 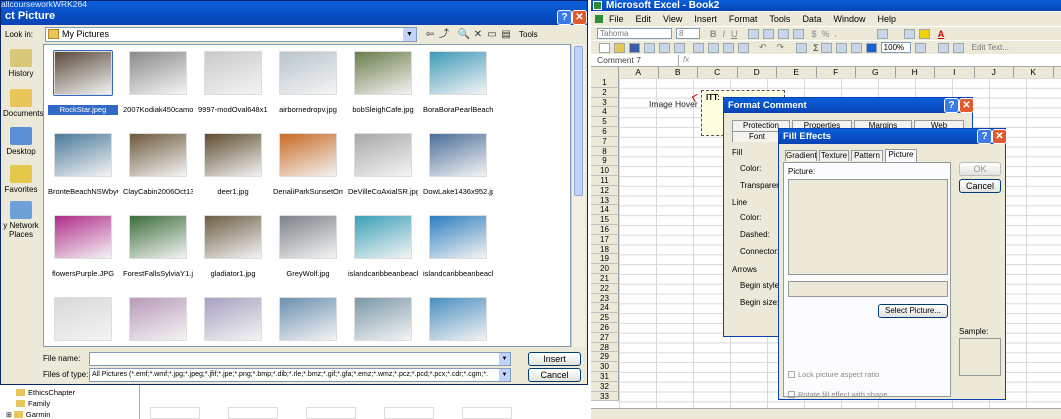 What do you see at coordinates (639, 72) in the screenshot?
I see `column-header: A` at bounding box center [639, 72].